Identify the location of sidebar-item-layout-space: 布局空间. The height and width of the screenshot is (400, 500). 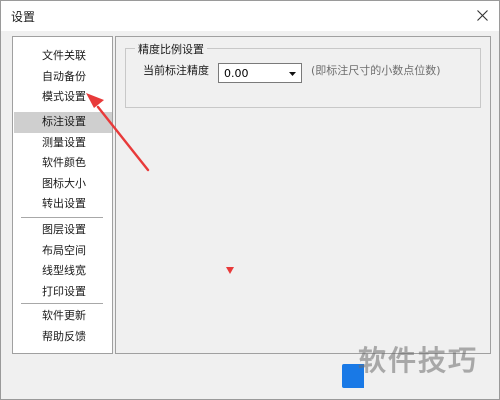
(62, 251).